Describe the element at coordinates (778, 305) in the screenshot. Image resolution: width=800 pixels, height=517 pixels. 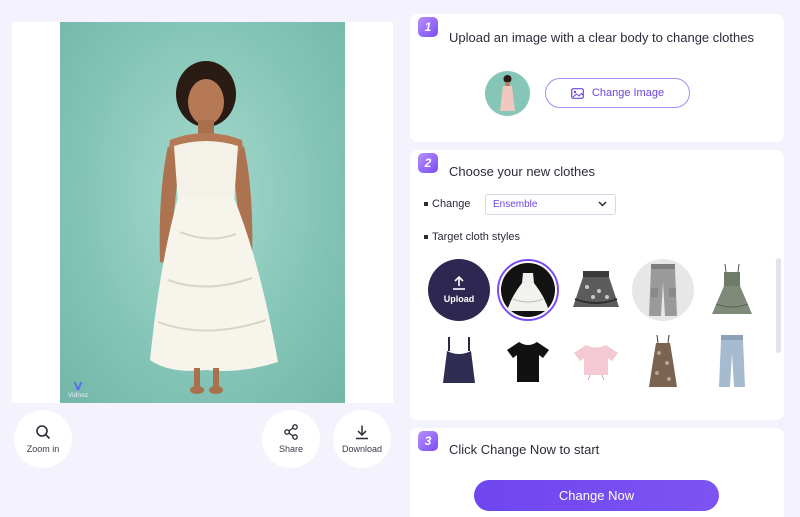
I see `styles-scrollbar` at that location.